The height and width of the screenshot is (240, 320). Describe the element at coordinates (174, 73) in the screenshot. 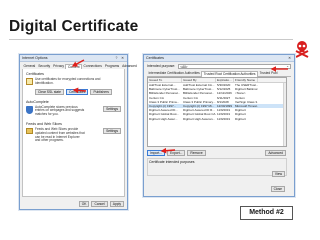

I see `tab-intermediate-cas: Intermediate Certification Authorities` at that location.